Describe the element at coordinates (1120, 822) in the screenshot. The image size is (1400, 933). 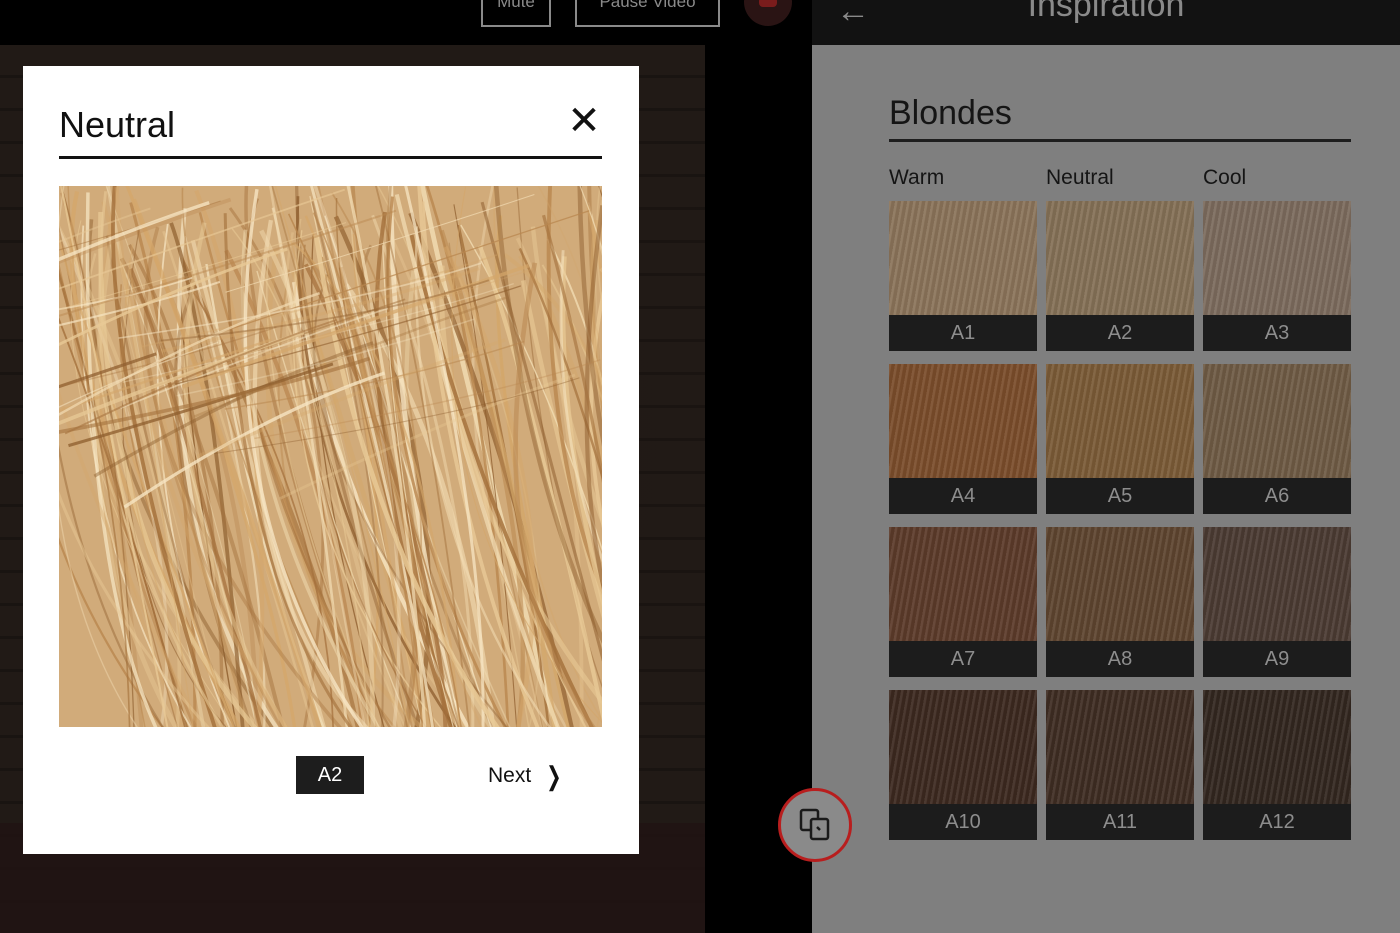
I see `swatch-label: A11` at that location.